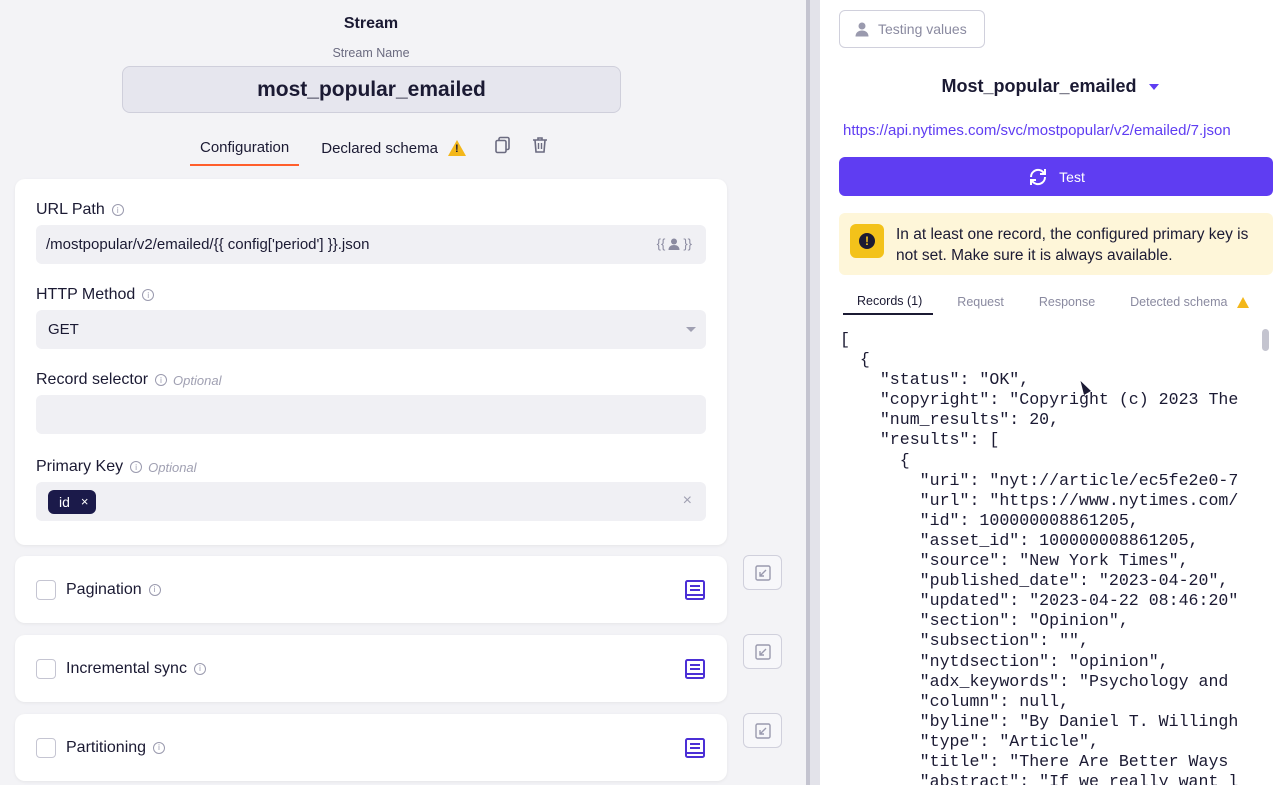  I want to click on json-line: "results": [, so click(920, 440).